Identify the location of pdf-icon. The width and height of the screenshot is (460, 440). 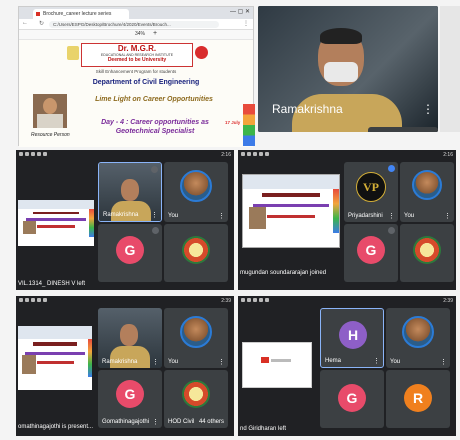
(38, 14).